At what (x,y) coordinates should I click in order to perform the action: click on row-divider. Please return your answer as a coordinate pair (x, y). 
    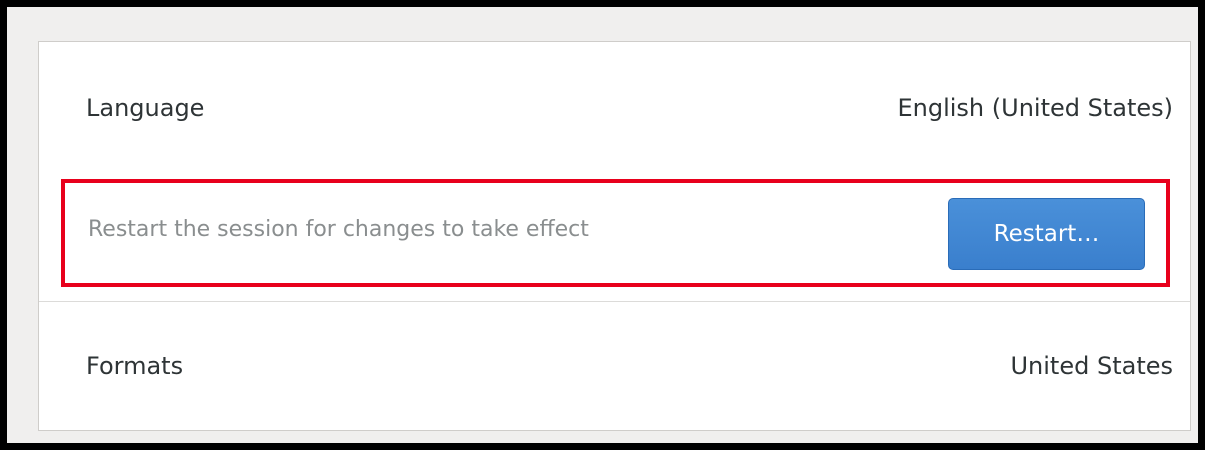
    Looking at the image, I should click on (614, 301).